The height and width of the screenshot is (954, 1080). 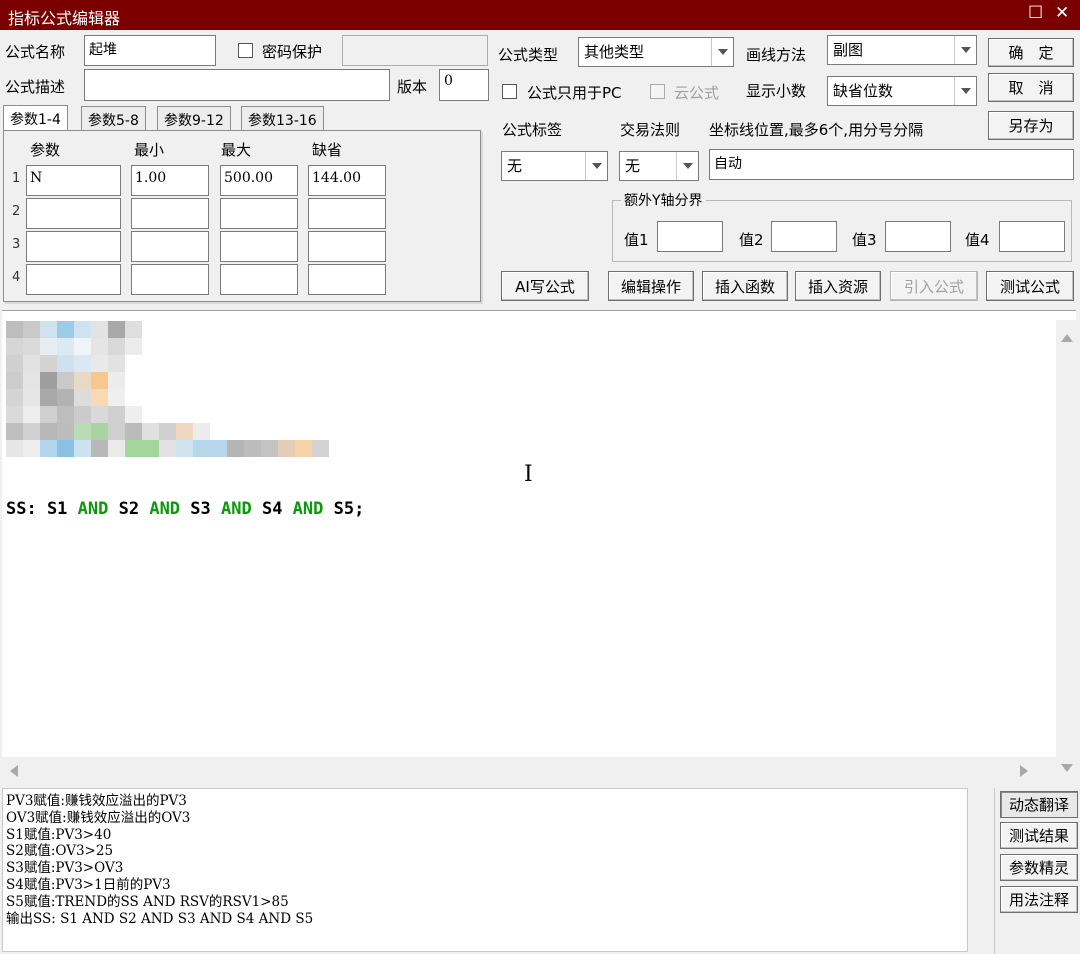 What do you see at coordinates (412, 87) in the screenshot?
I see `version-label: 版本` at bounding box center [412, 87].